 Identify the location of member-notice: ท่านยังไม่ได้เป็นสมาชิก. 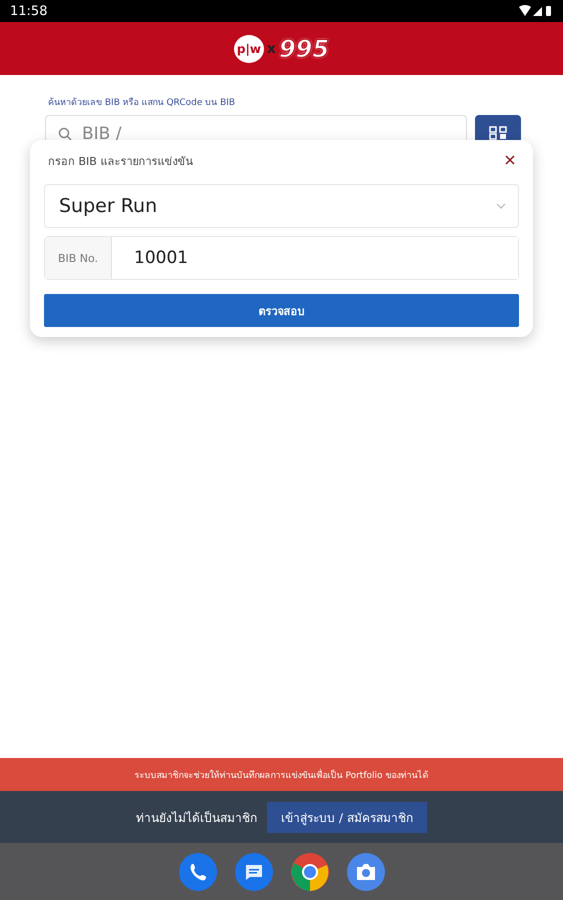
(197, 818).